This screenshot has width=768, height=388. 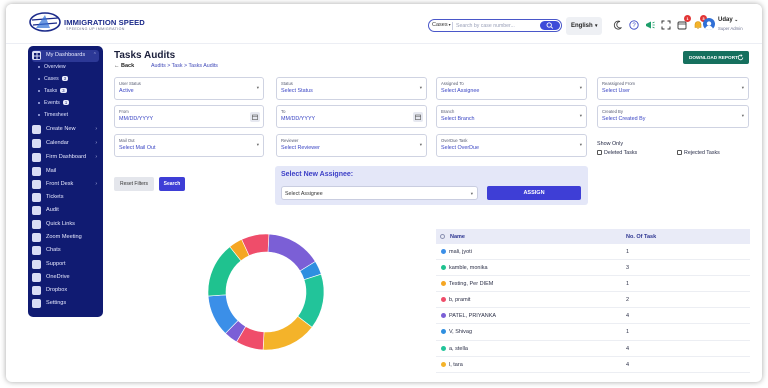 What do you see at coordinates (65, 265) in the screenshot?
I see `sidebar-item-support: Support` at bounding box center [65, 265].